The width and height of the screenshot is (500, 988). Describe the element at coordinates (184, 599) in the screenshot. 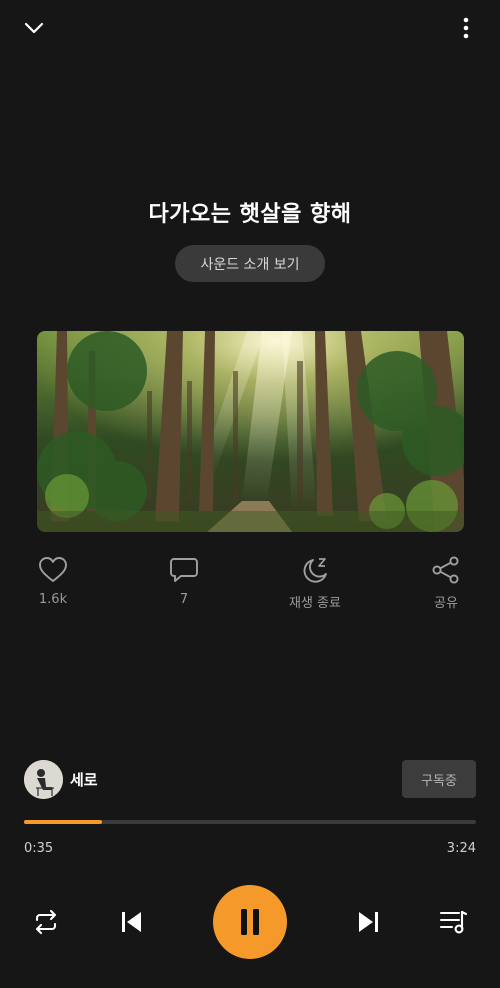

I see `comment-count: 7` at that location.